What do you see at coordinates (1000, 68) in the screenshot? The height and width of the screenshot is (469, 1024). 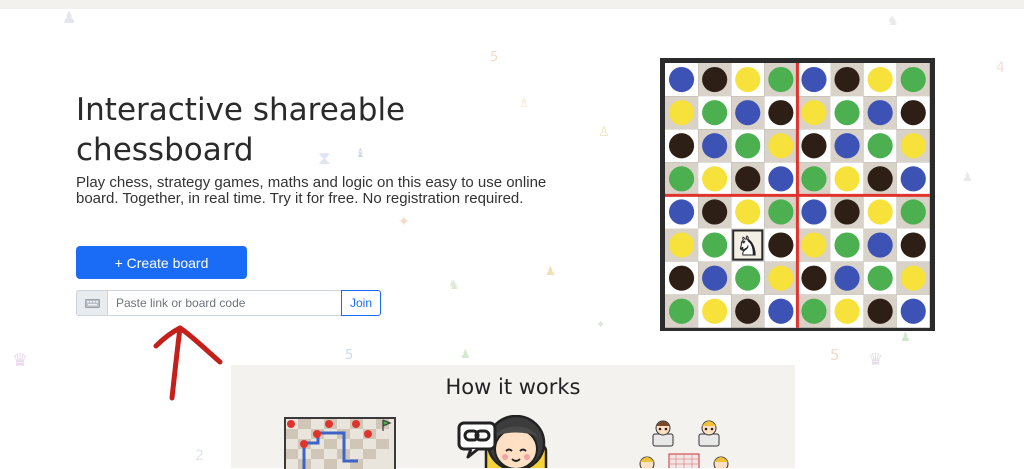 I see `bg-decoration: 4` at bounding box center [1000, 68].